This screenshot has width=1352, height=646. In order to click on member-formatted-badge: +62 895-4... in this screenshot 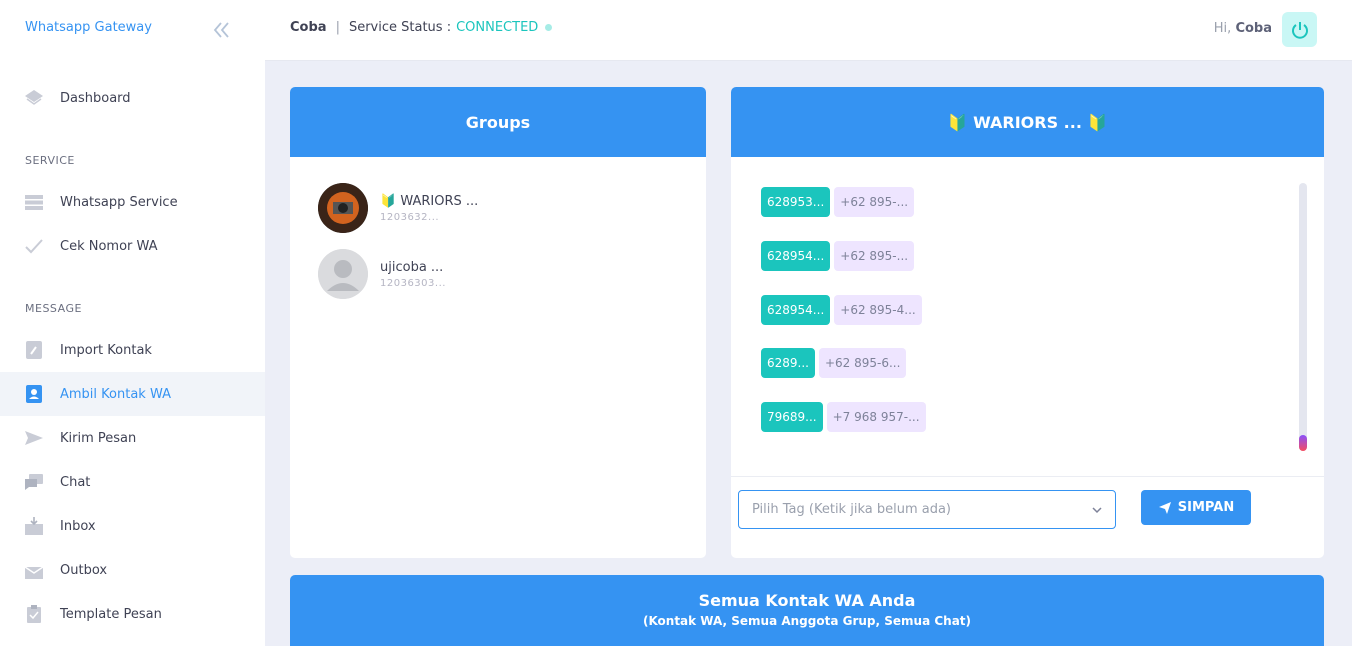, I will do `click(878, 310)`.